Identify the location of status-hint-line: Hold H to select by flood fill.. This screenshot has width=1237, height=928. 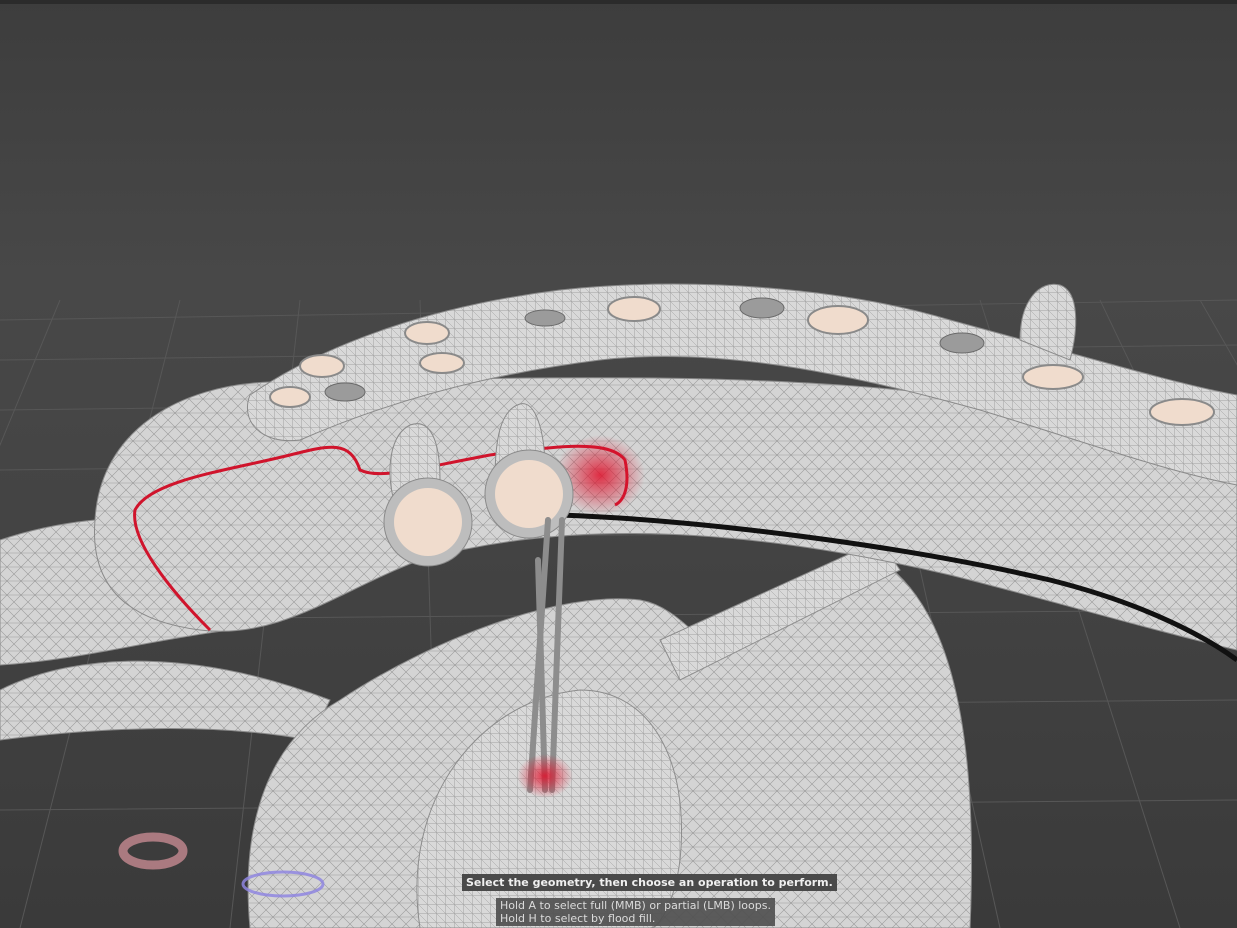
(578, 918).